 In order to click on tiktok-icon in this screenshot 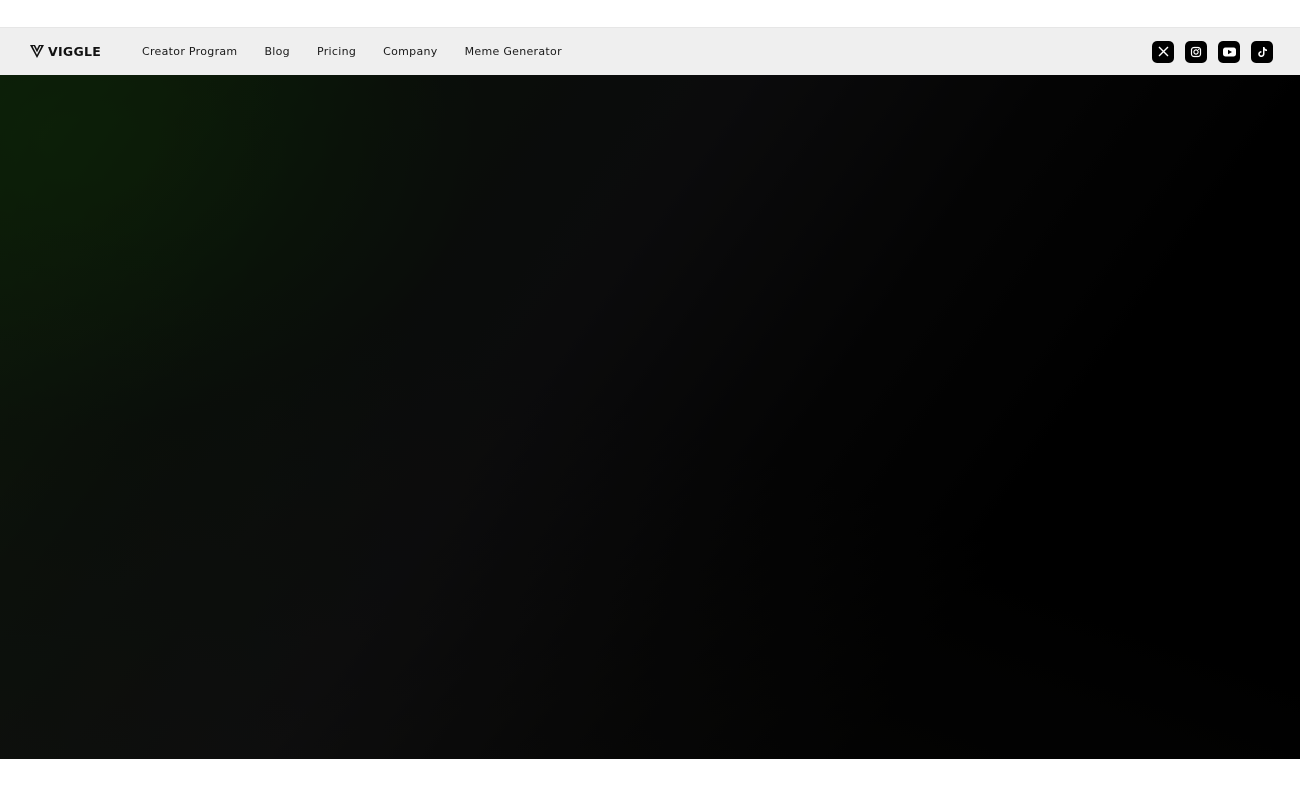, I will do `click(1262, 51)`.